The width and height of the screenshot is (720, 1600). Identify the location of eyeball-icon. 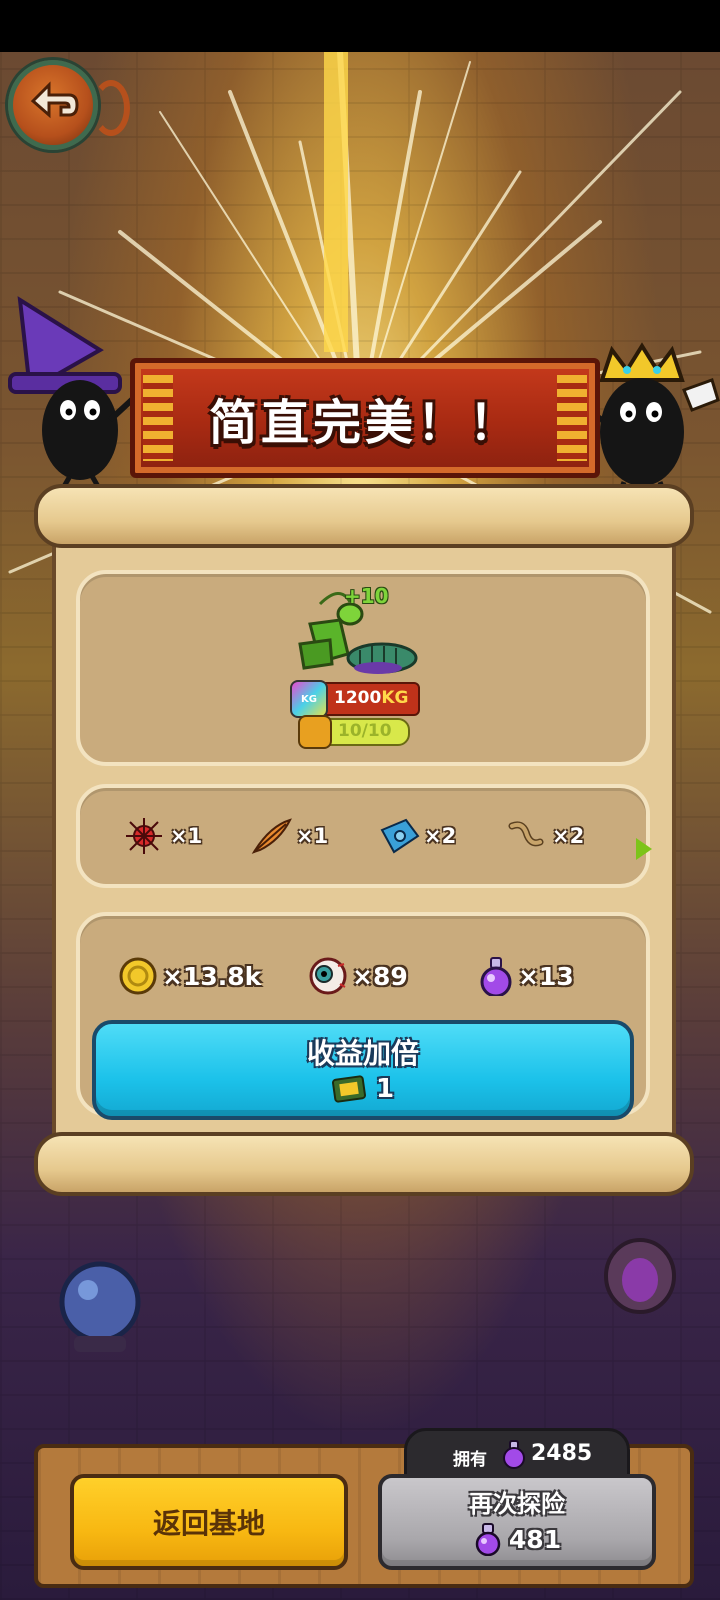
(328, 976).